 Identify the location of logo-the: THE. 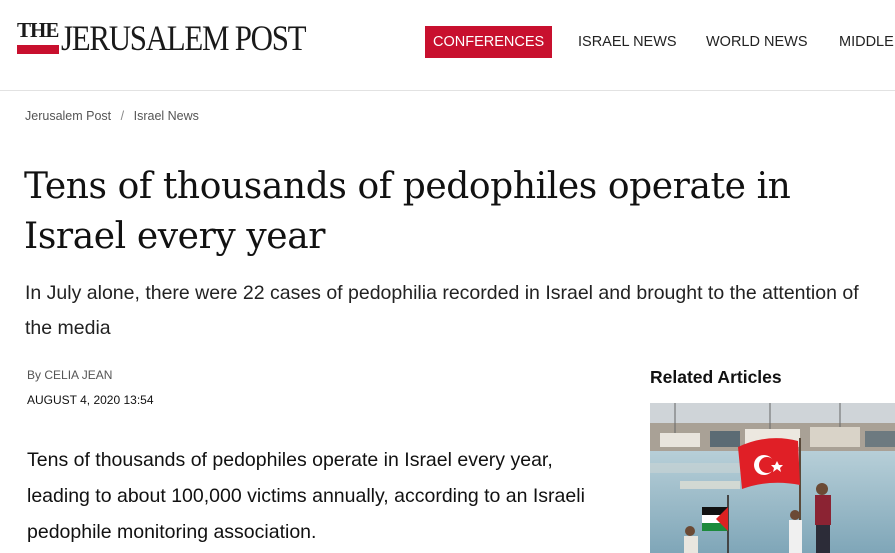
(38, 30).